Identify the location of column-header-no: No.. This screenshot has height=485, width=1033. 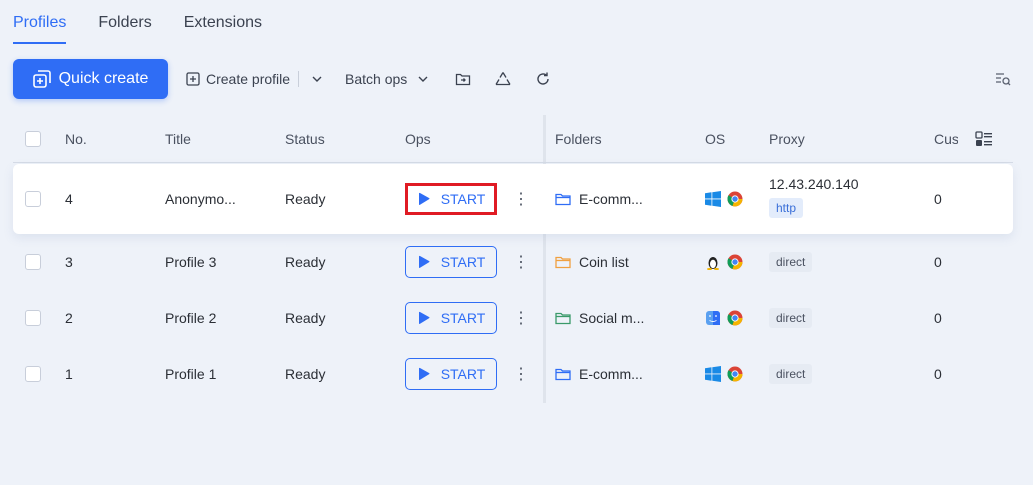
(76, 139).